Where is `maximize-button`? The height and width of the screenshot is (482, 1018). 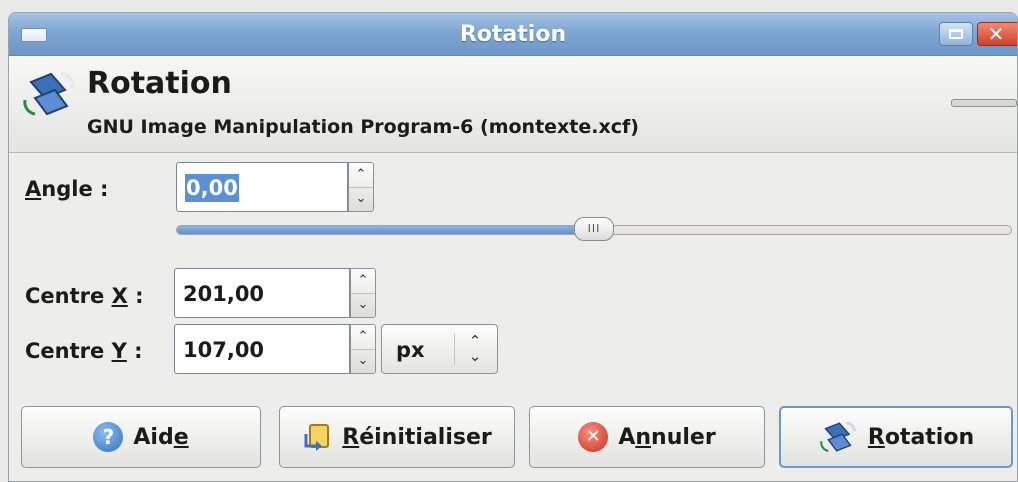 maximize-button is located at coordinates (956, 34).